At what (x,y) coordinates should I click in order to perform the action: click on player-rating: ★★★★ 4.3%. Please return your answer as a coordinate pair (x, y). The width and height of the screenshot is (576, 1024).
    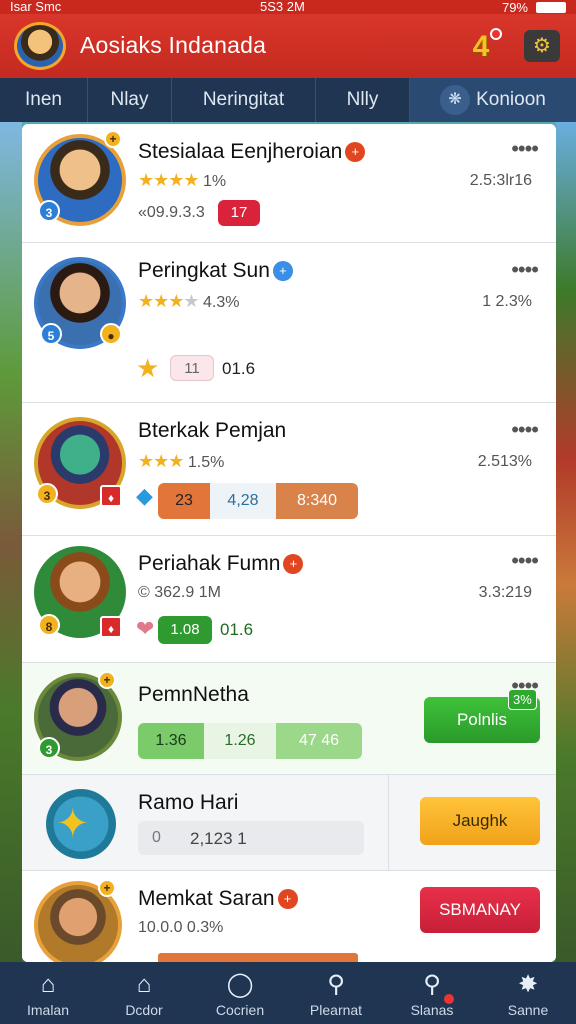
    Looking at the image, I should click on (189, 301).